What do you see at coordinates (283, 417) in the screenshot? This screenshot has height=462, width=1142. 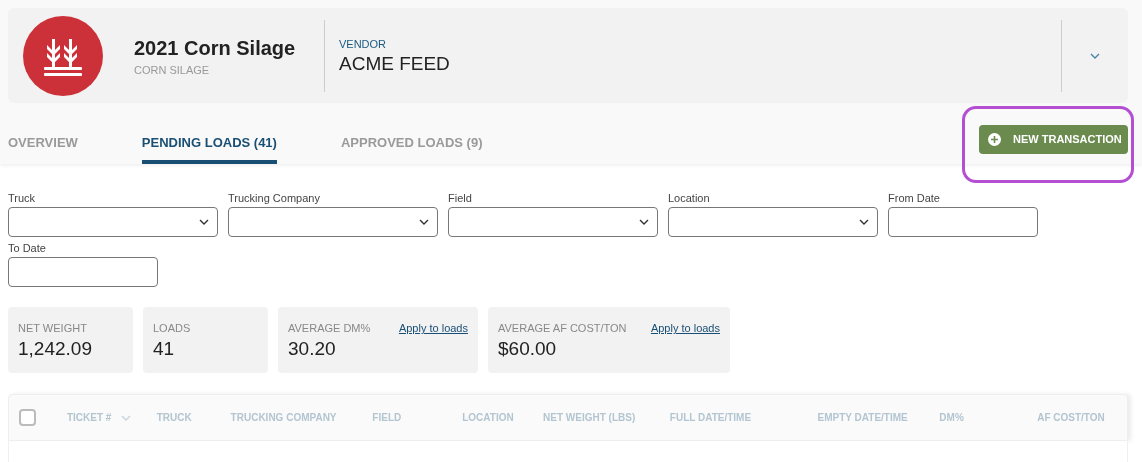 I see `column-header: TRUCKING COMPANY` at bounding box center [283, 417].